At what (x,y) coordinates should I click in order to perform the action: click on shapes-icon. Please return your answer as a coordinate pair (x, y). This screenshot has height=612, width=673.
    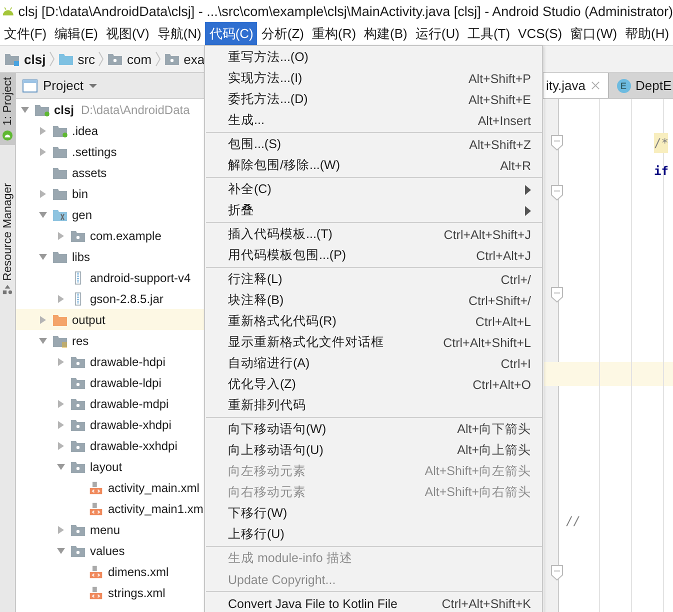
    Looking at the image, I should click on (7, 290).